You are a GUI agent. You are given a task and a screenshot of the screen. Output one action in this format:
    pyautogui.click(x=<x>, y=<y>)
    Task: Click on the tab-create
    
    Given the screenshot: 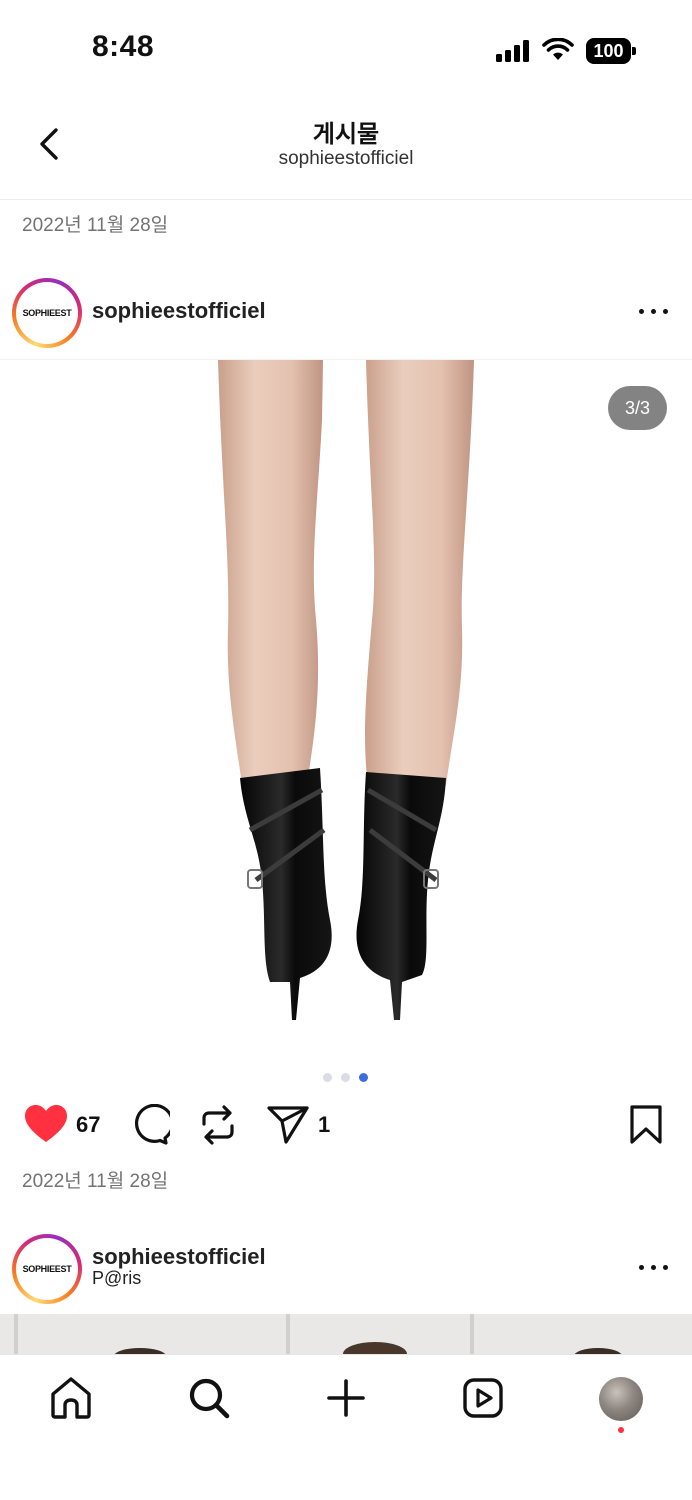 What is the action you would take?
    pyautogui.click(x=346, y=1398)
    